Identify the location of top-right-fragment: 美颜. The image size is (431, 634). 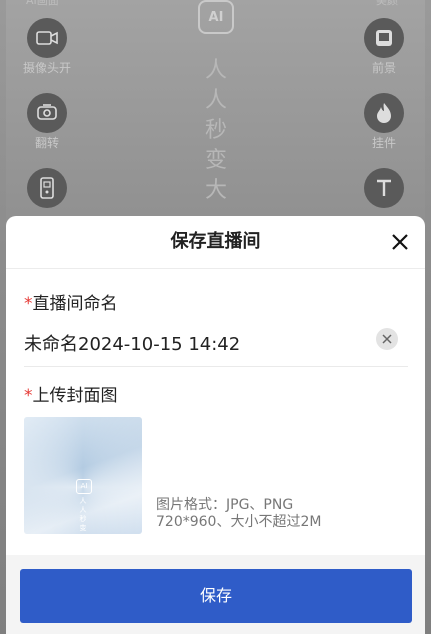
(387, 3).